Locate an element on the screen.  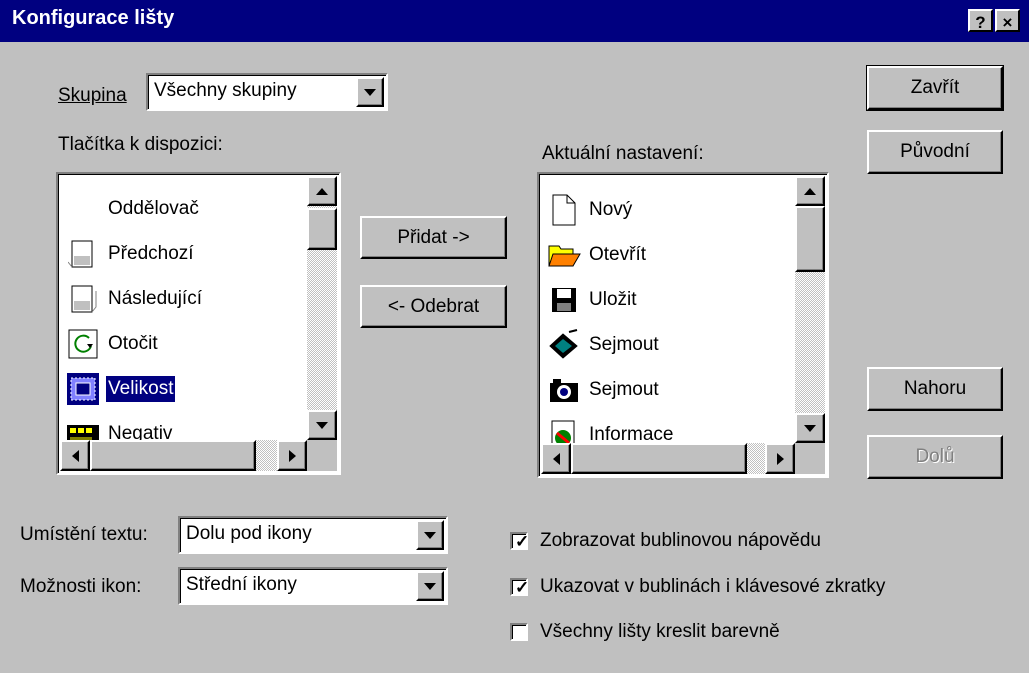
available-vscrollbar is located at coordinates (322, 308).